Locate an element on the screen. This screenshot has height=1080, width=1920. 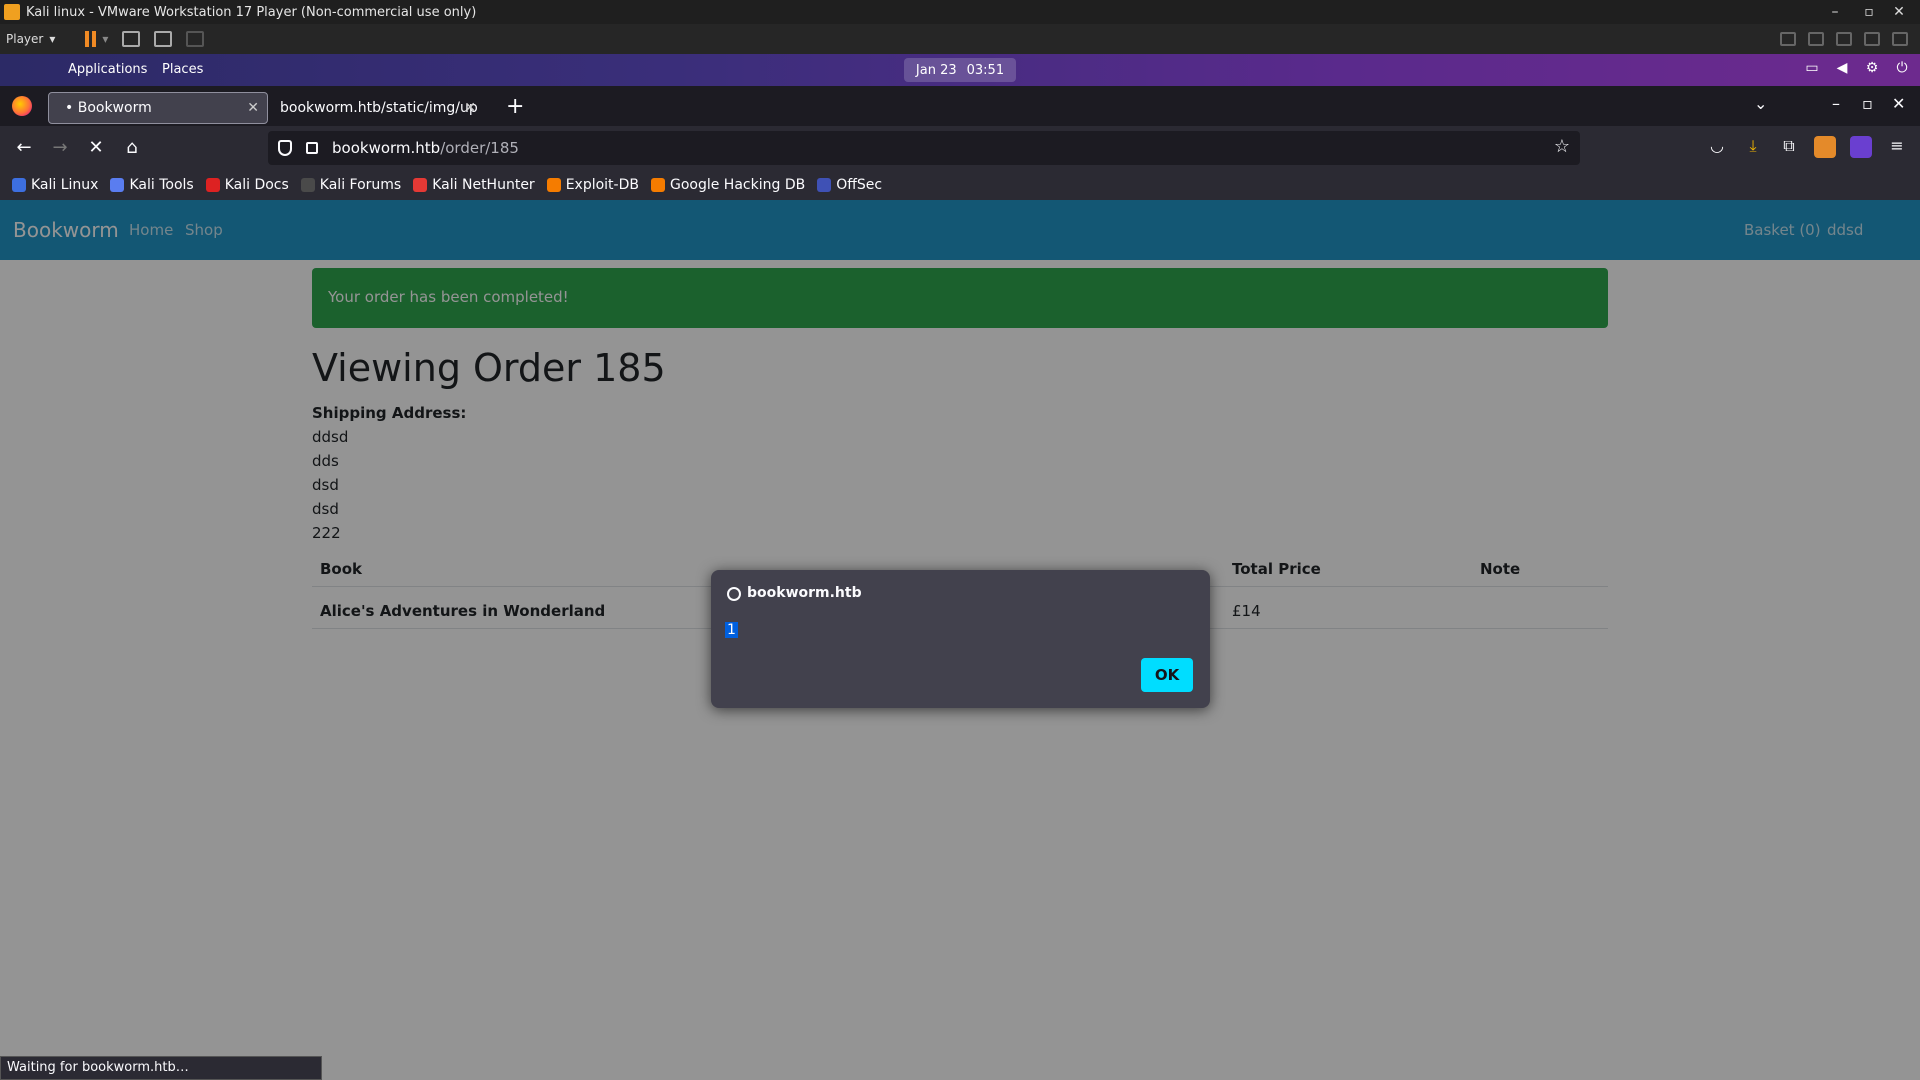
globe-icon is located at coordinates (734, 594).